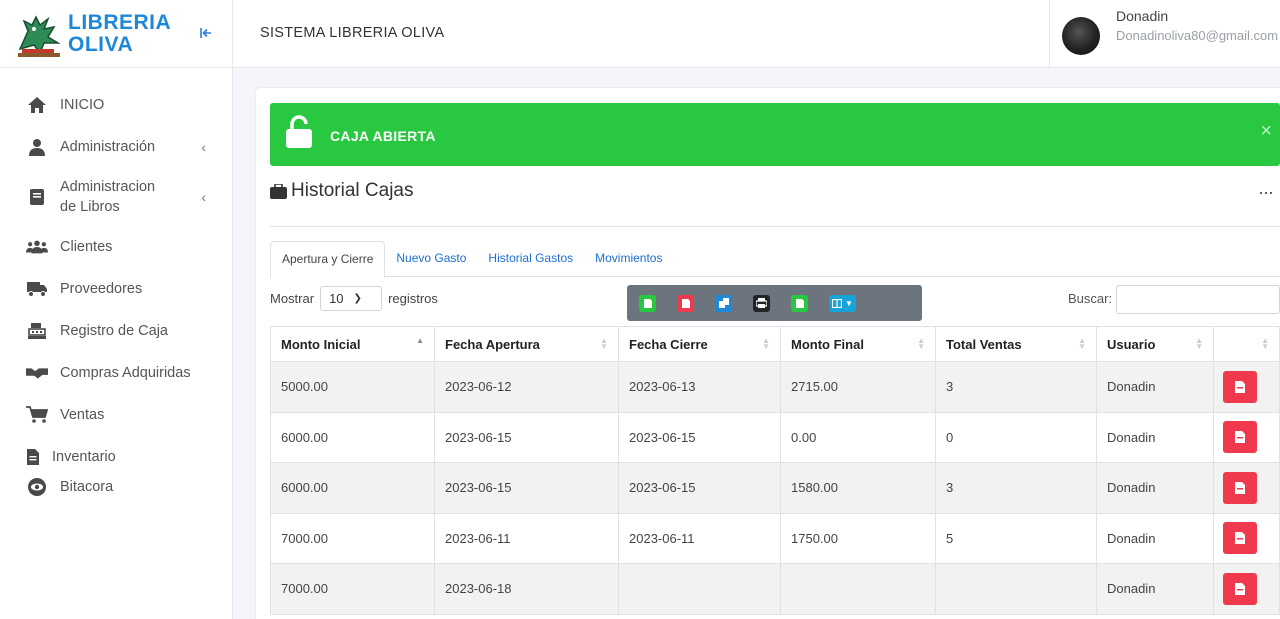 This screenshot has width=1280, height=619. What do you see at coordinates (203, 197) in the screenshot?
I see `chevron-left-icon: ‹` at bounding box center [203, 197].